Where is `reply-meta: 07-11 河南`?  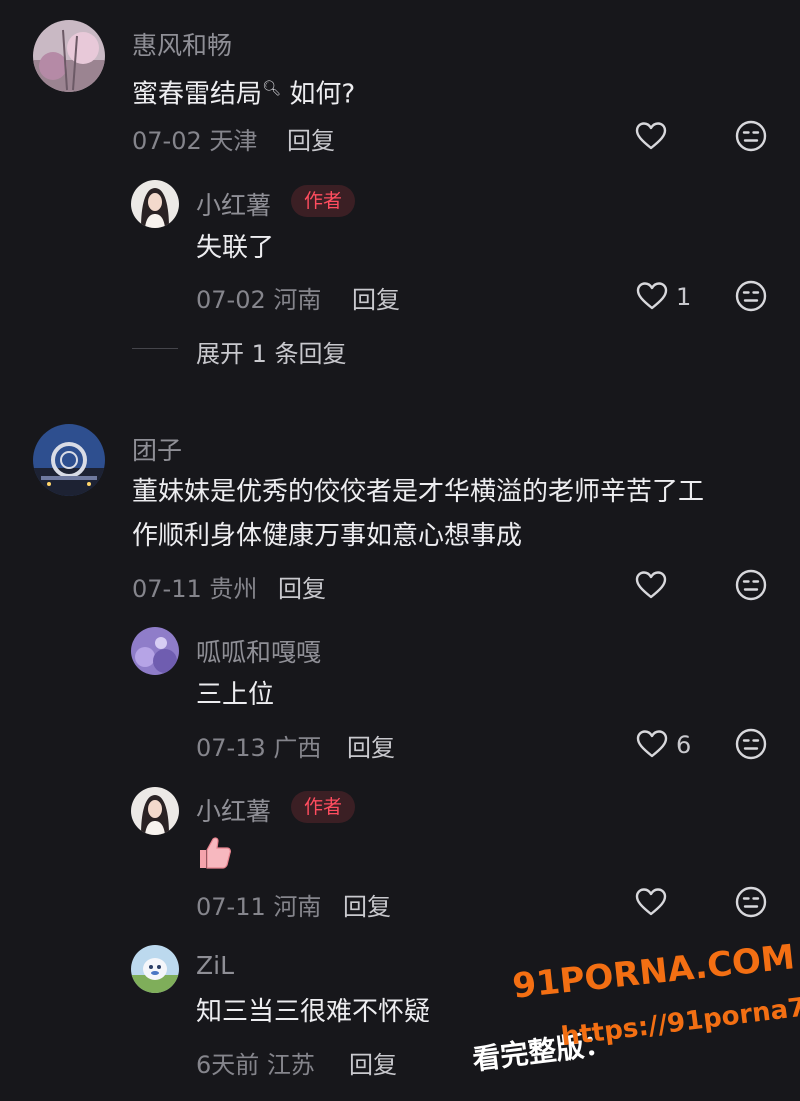
reply-meta: 07-11 河南 is located at coordinates (258, 904).